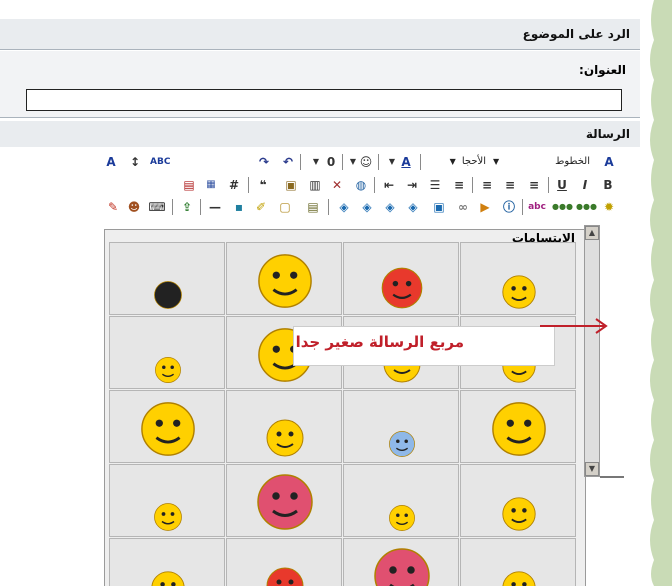 Image resolution: width=672 pixels, height=586 pixels. What do you see at coordinates (402, 288) in the screenshot?
I see `smiley-angry-red-icon` at bounding box center [402, 288].